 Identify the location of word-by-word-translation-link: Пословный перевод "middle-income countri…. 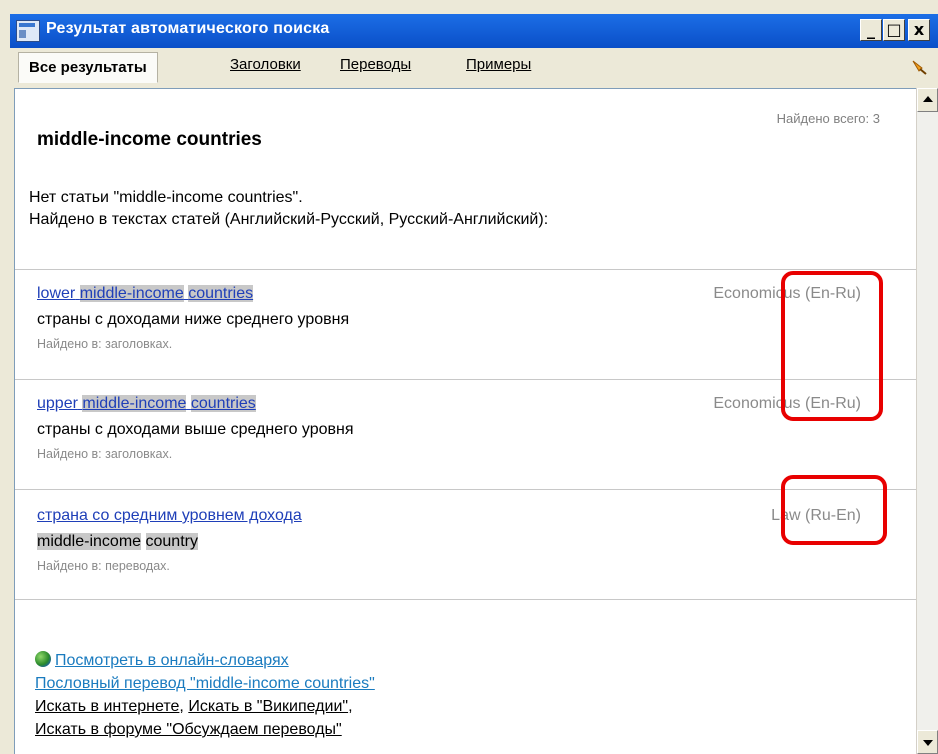
(205, 683).